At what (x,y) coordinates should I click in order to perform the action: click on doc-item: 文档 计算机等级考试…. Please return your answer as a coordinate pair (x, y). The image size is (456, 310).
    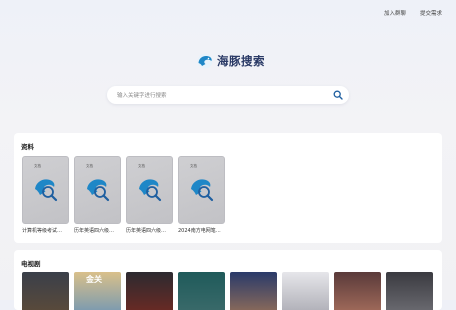
    Looking at the image, I should click on (45, 195).